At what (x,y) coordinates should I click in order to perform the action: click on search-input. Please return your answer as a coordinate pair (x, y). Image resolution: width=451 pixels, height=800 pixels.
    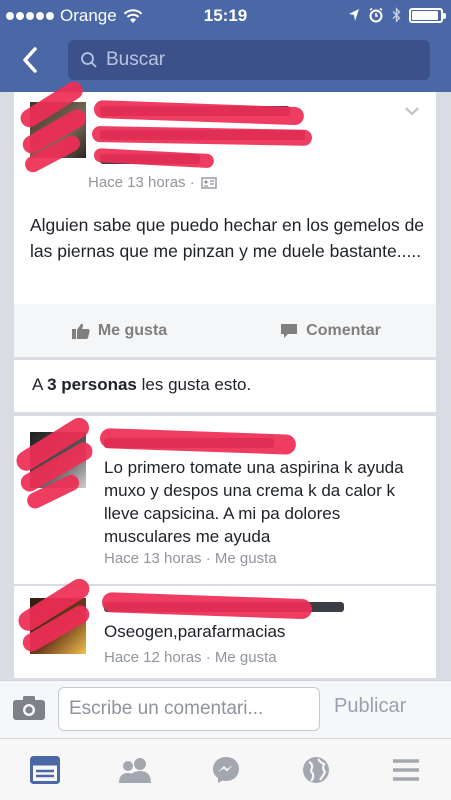
    Looking at the image, I should click on (256, 60).